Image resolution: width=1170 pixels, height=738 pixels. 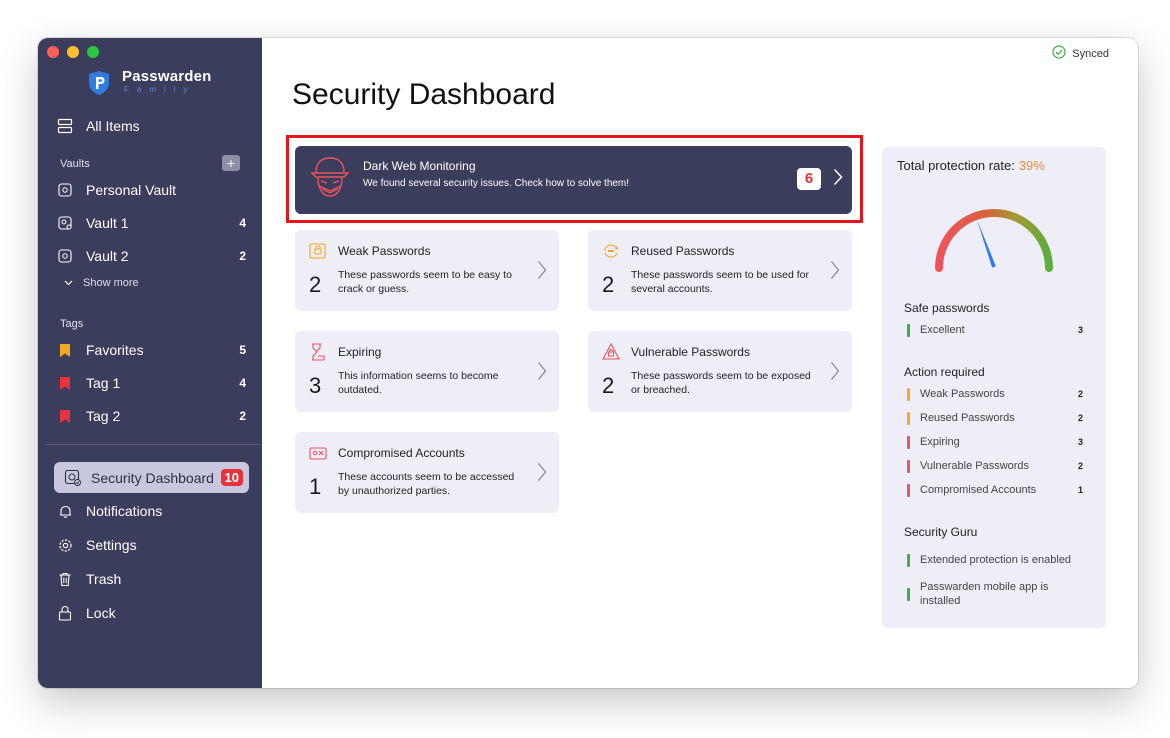 I want to click on safe-passwords-heading: Safe passwords, so click(x=947, y=308).